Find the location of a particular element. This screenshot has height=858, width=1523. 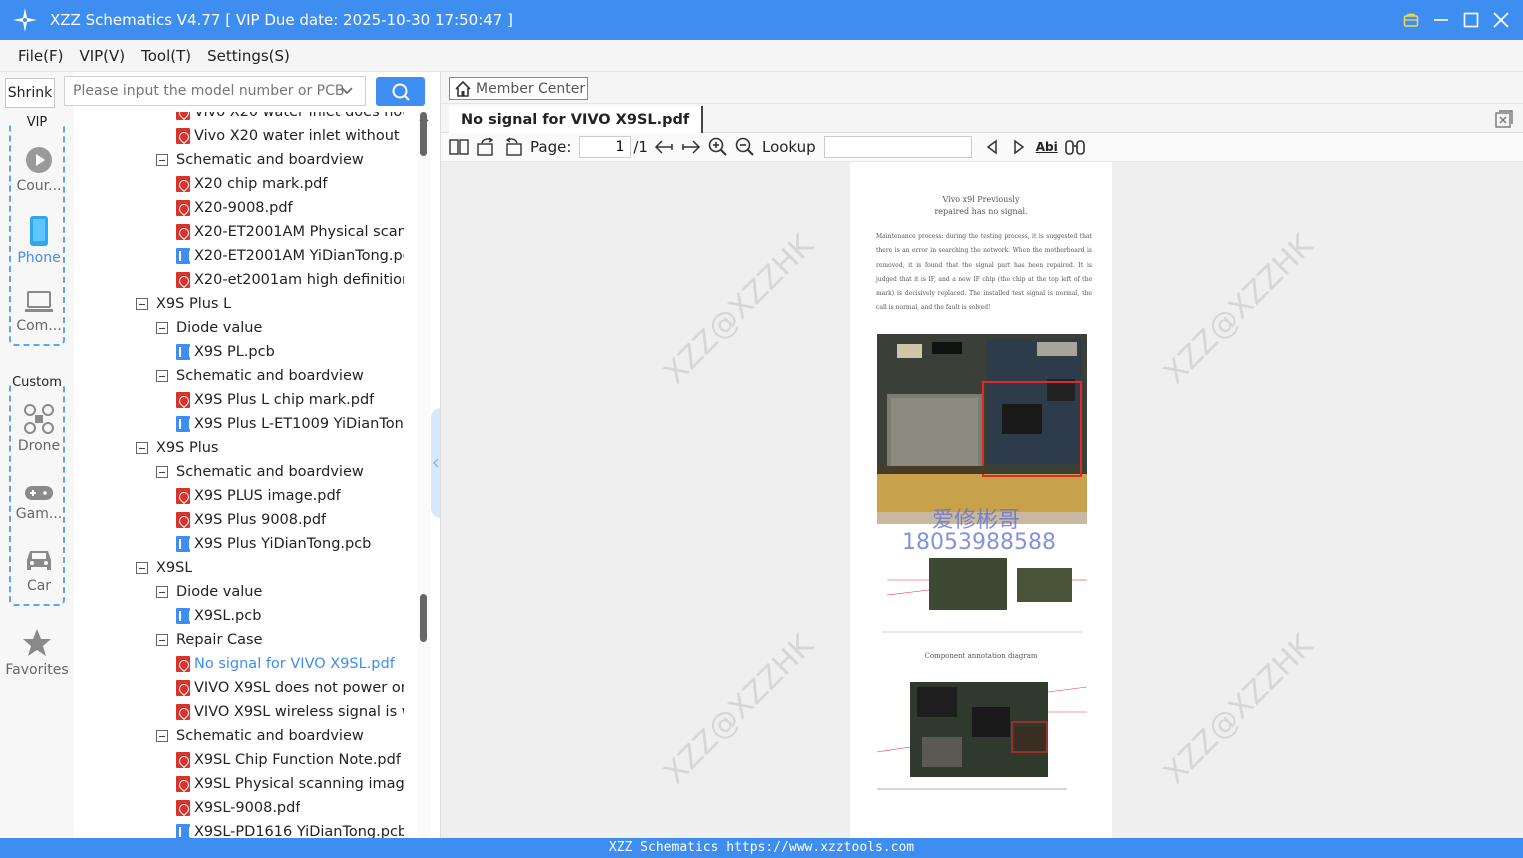

tree-file: X20-et2001am high definition i is located at coordinates (290, 280).